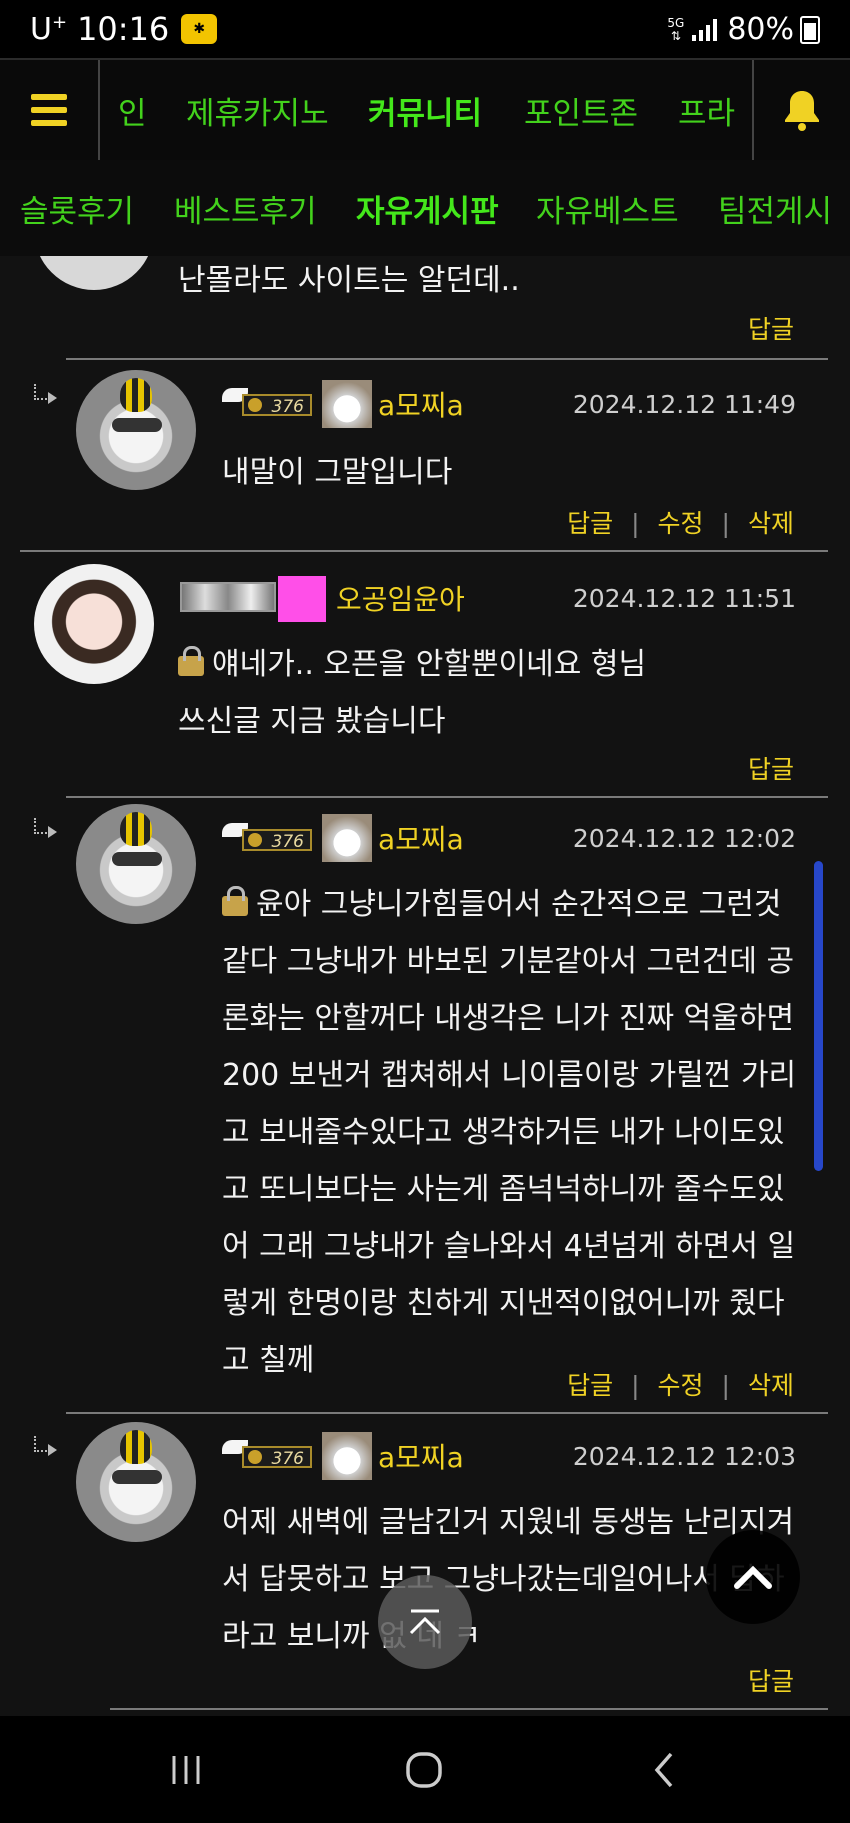 This screenshot has height=1823, width=850. Describe the element at coordinates (760, 29) in the screenshot. I see `battery-percent: 80%` at that location.